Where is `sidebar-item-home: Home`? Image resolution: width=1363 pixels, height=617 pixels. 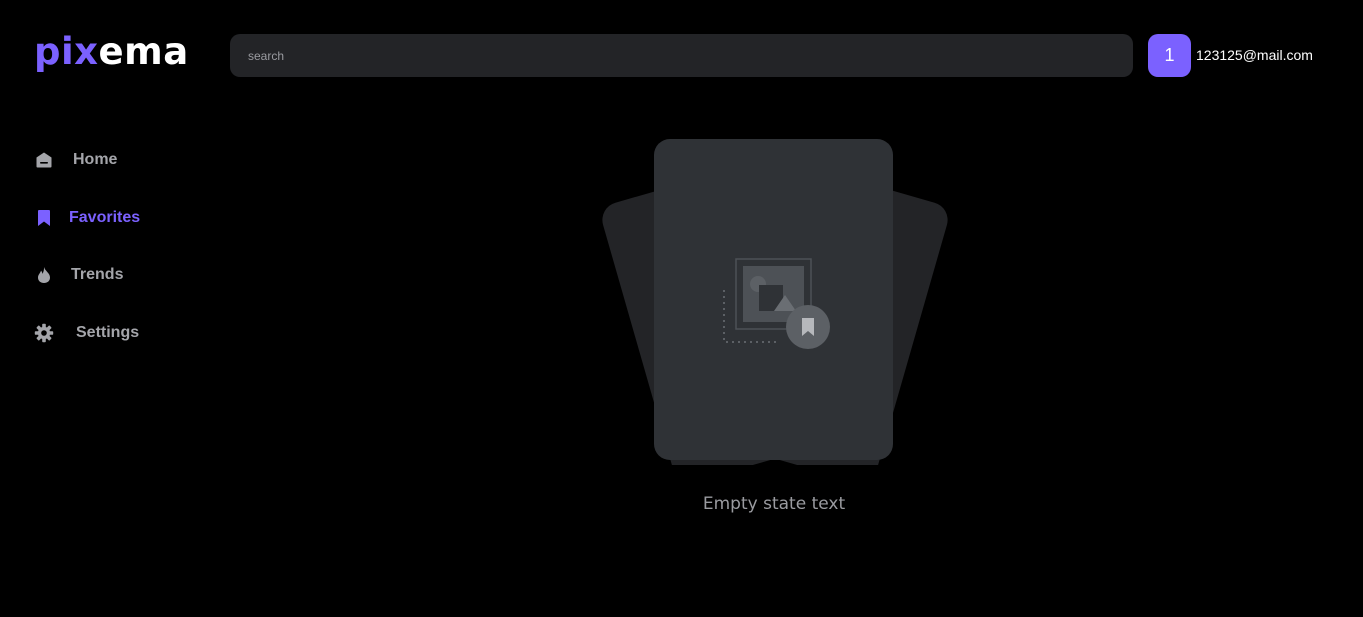 sidebar-item-home: Home is located at coordinates (75, 160).